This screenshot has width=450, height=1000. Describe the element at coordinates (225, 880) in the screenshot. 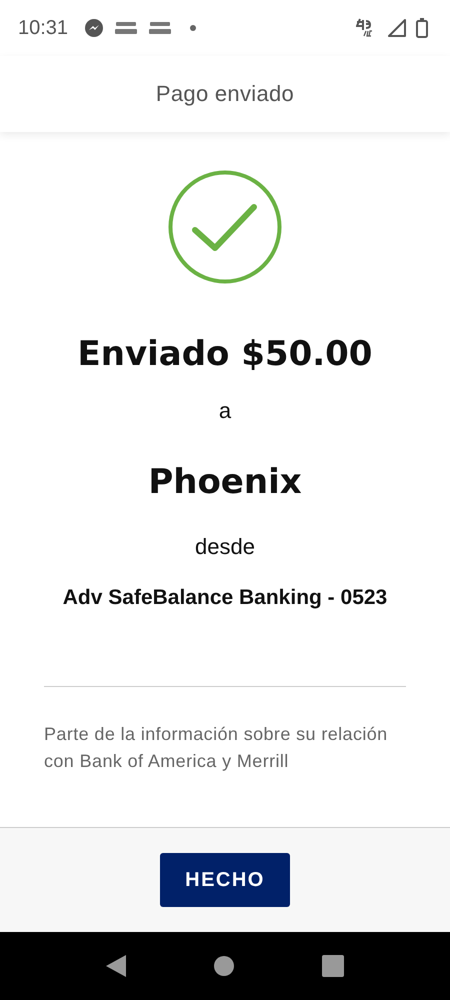

I see `done-button: HECHO` at that location.